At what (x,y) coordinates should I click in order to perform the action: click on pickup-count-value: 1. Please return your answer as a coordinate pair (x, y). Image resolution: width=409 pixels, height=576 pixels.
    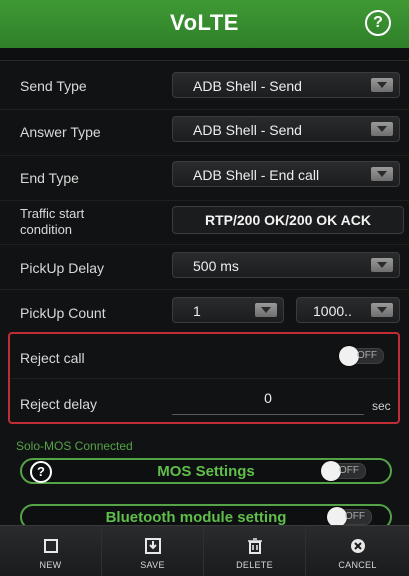
    Looking at the image, I should click on (197, 311).